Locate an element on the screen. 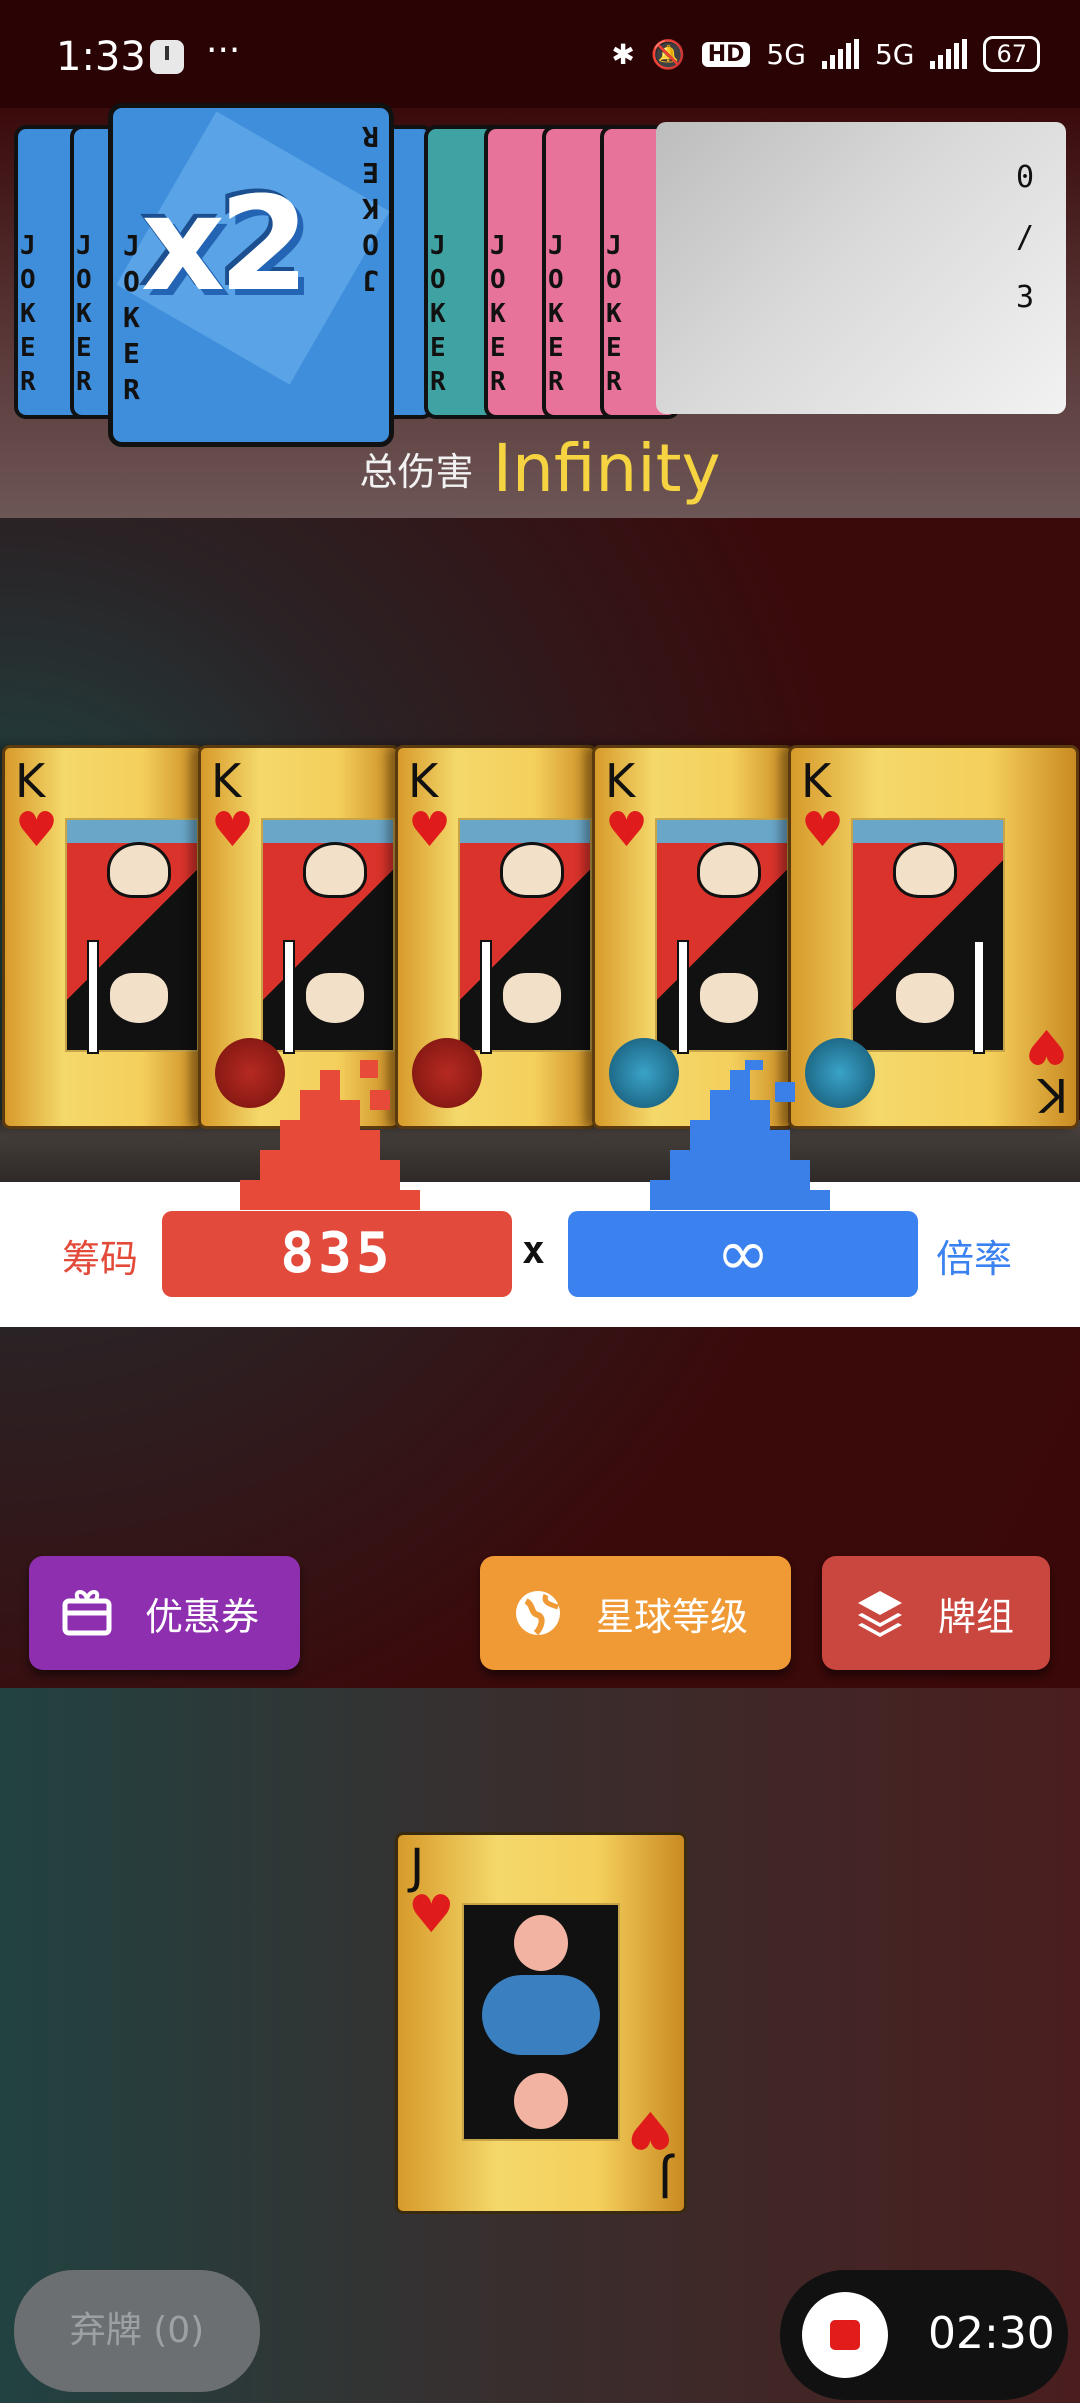 The height and width of the screenshot is (2403, 1080). signal-icon is located at coordinates (840, 54).